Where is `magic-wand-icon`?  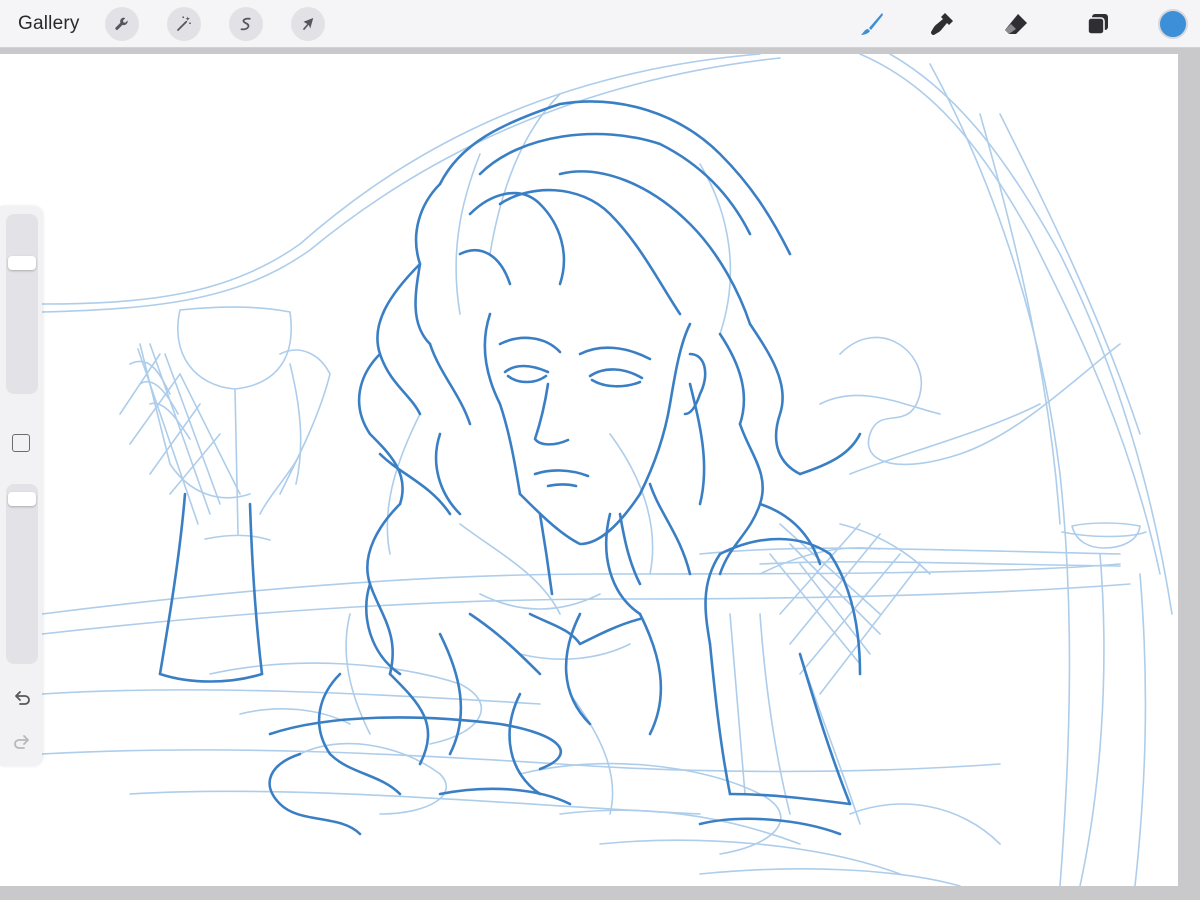 magic-wand-icon is located at coordinates (184, 23).